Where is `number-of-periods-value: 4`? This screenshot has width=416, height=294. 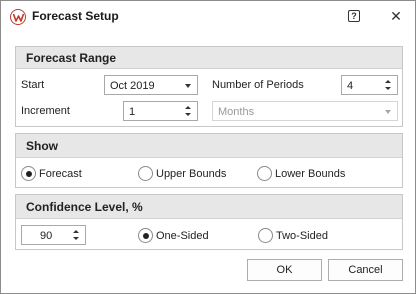
number-of-periods-value: 4 is located at coordinates (350, 86).